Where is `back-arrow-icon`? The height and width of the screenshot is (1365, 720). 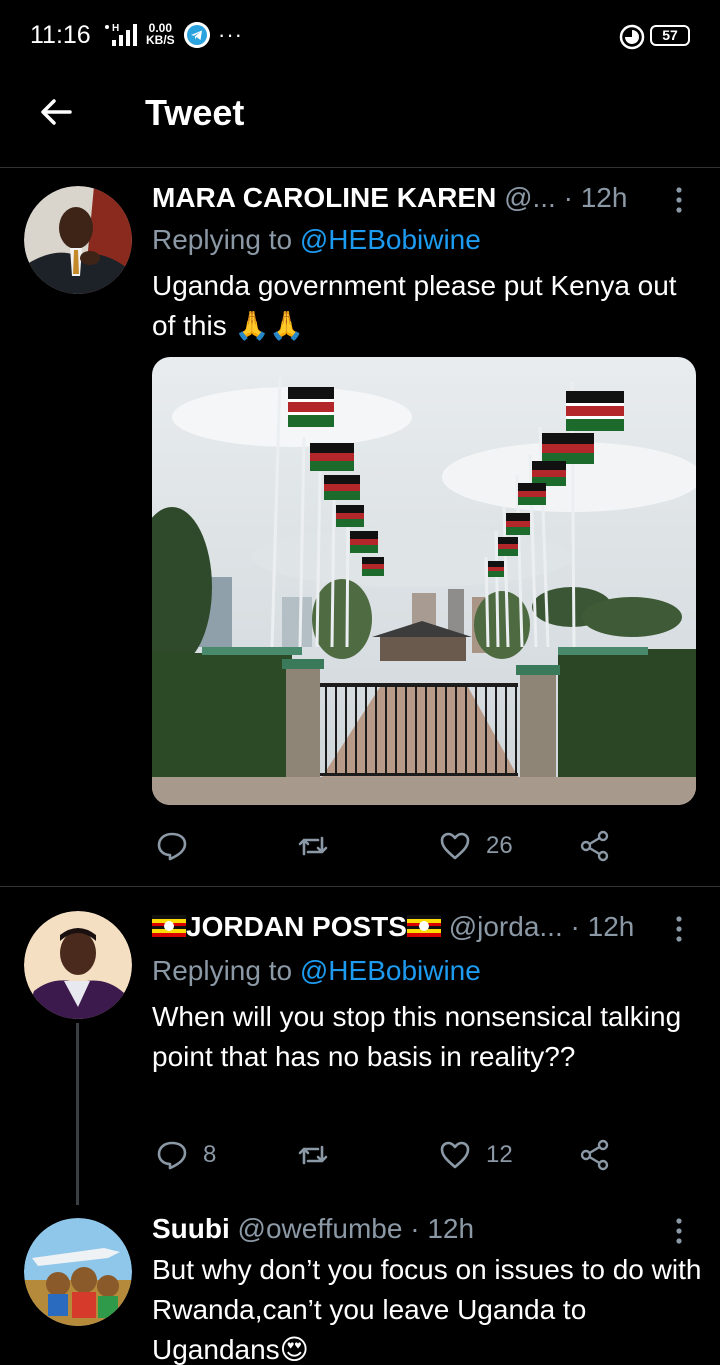 back-arrow-icon is located at coordinates (56, 112).